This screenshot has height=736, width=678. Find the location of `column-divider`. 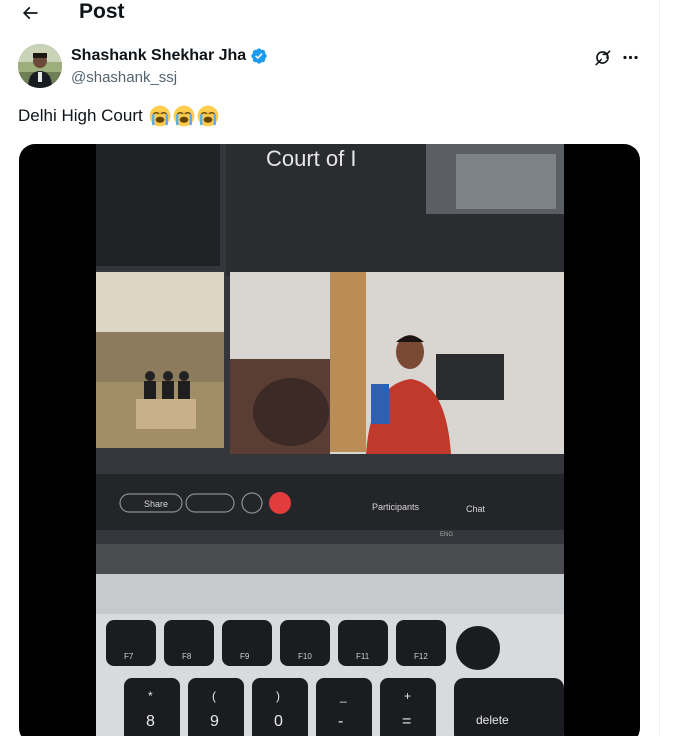

column-divider is located at coordinates (659, 368).